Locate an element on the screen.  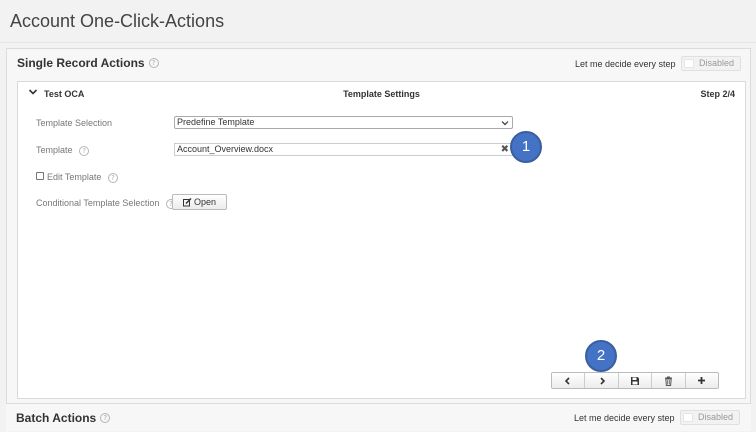
chevron-left-icon is located at coordinates (567, 380).